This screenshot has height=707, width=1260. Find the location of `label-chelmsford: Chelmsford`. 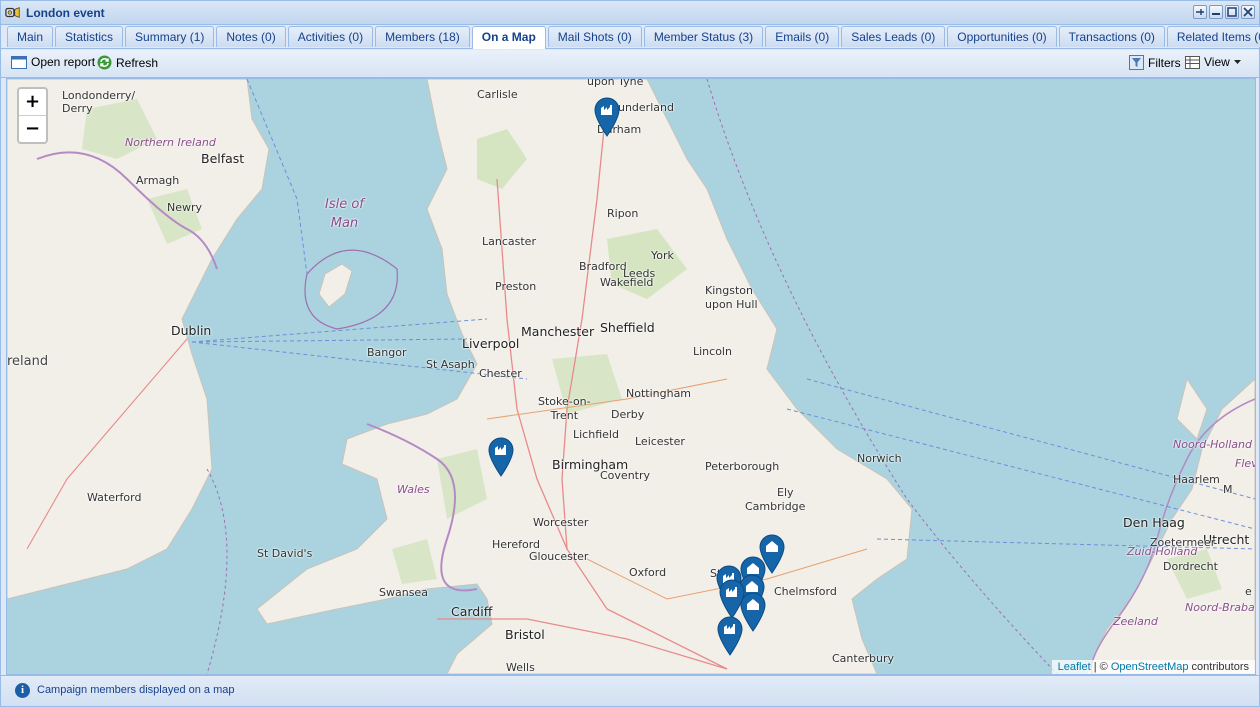

label-chelmsford: Chelmsford is located at coordinates (805, 591).